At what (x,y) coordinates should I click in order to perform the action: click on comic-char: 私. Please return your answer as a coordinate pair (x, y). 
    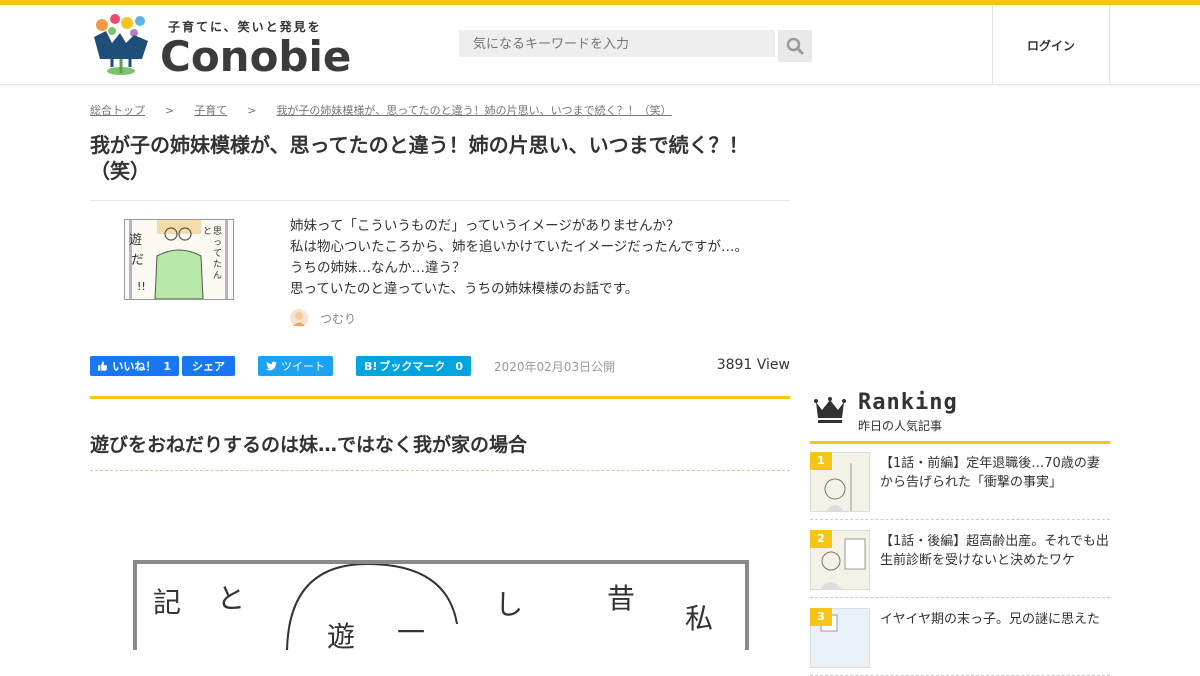
    Looking at the image, I should click on (699, 618).